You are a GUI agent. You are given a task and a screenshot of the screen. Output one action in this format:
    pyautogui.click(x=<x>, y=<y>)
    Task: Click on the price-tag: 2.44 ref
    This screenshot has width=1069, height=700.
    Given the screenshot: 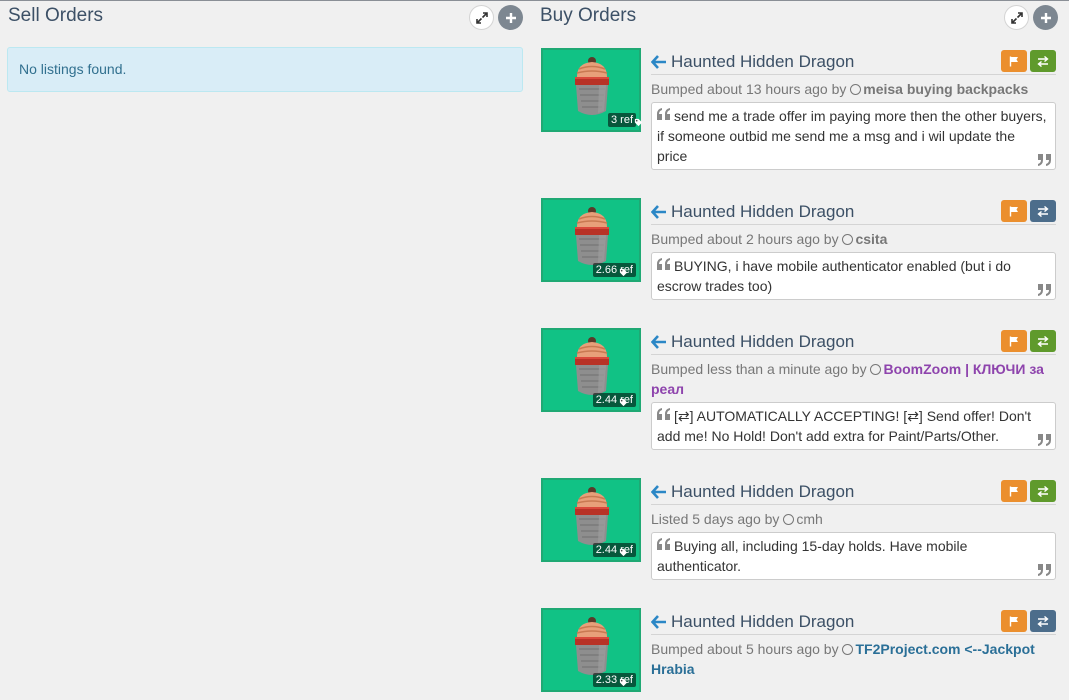 What is the action you would take?
    pyautogui.click(x=614, y=400)
    